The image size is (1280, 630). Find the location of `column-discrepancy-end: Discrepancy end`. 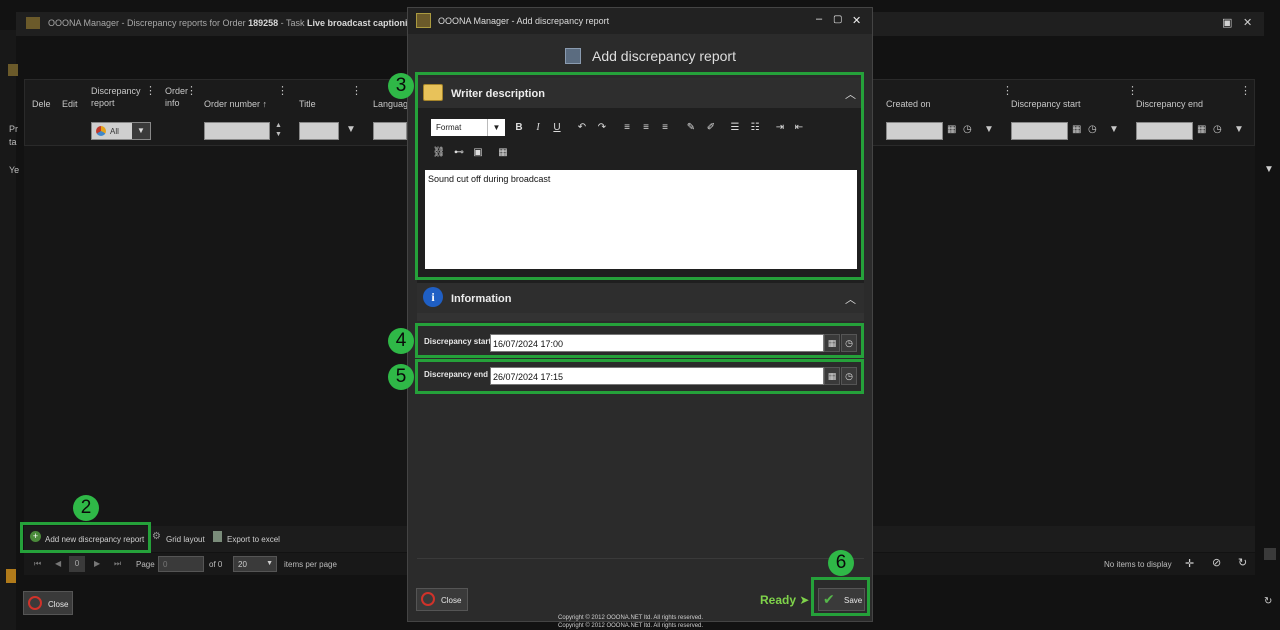

column-discrepancy-end: Discrepancy end is located at coordinates (1169, 104).